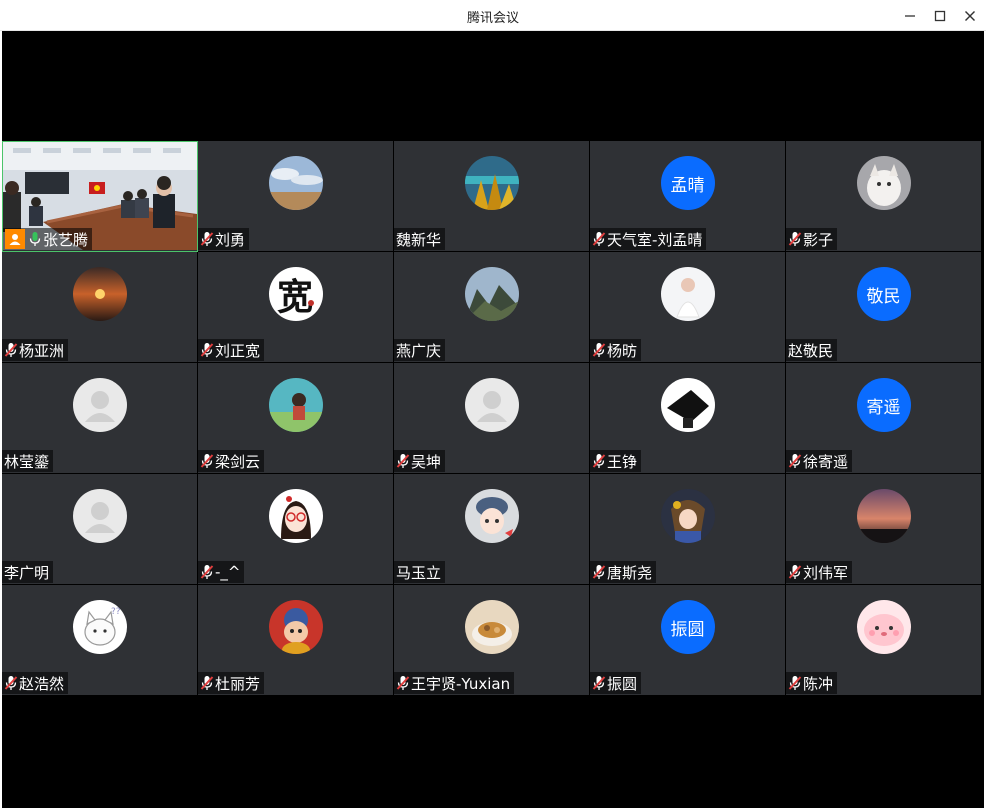  What do you see at coordinates (811, 350) in the screenshot?
I see `participant-name: 赵敬民` at bounding box center [811, 350].